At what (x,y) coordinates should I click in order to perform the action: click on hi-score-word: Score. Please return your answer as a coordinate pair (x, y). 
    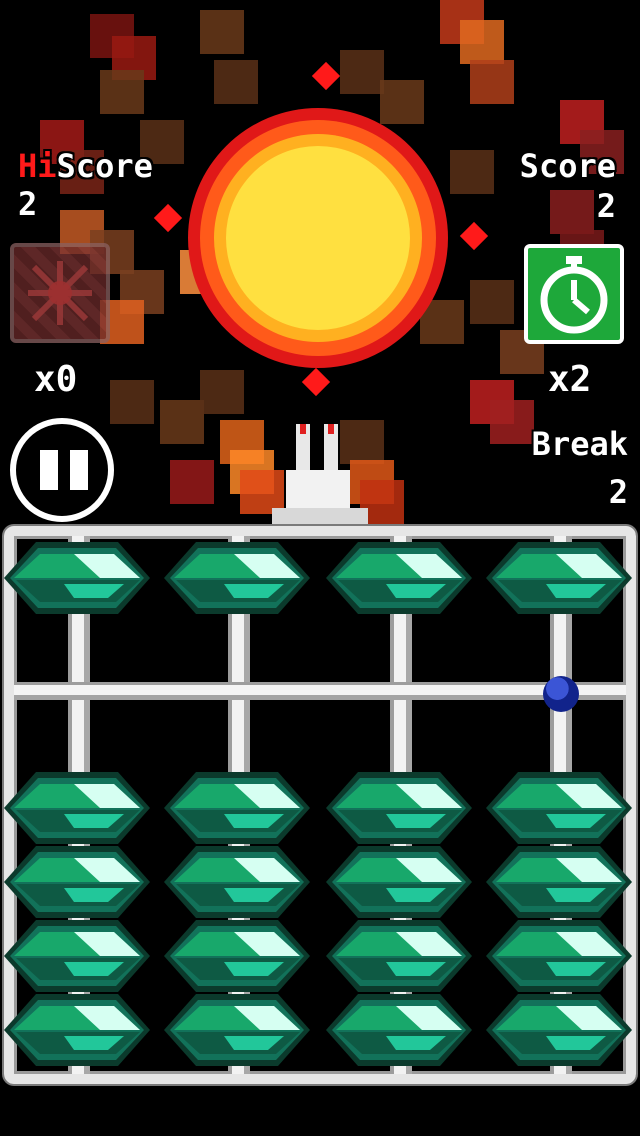
    Looking at the image, I should click on (104, 166).